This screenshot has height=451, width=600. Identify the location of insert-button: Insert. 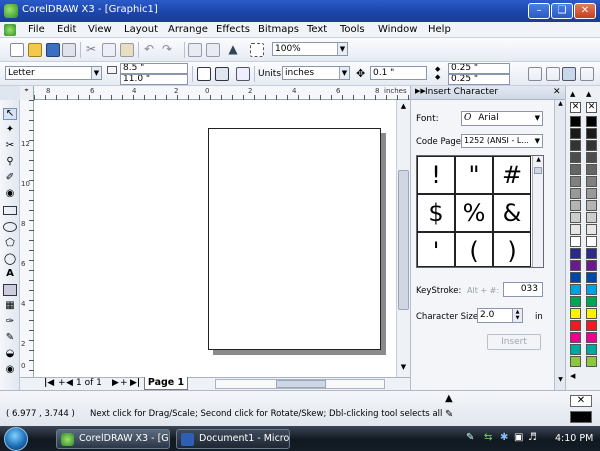
(514, 342).